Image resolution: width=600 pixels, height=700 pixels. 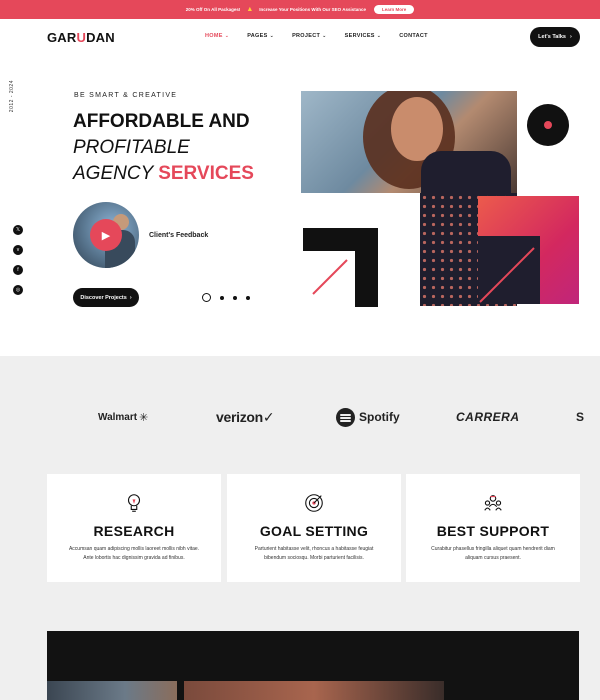 I want to click on brand-partial-label: S, so click(x=580, y=417).